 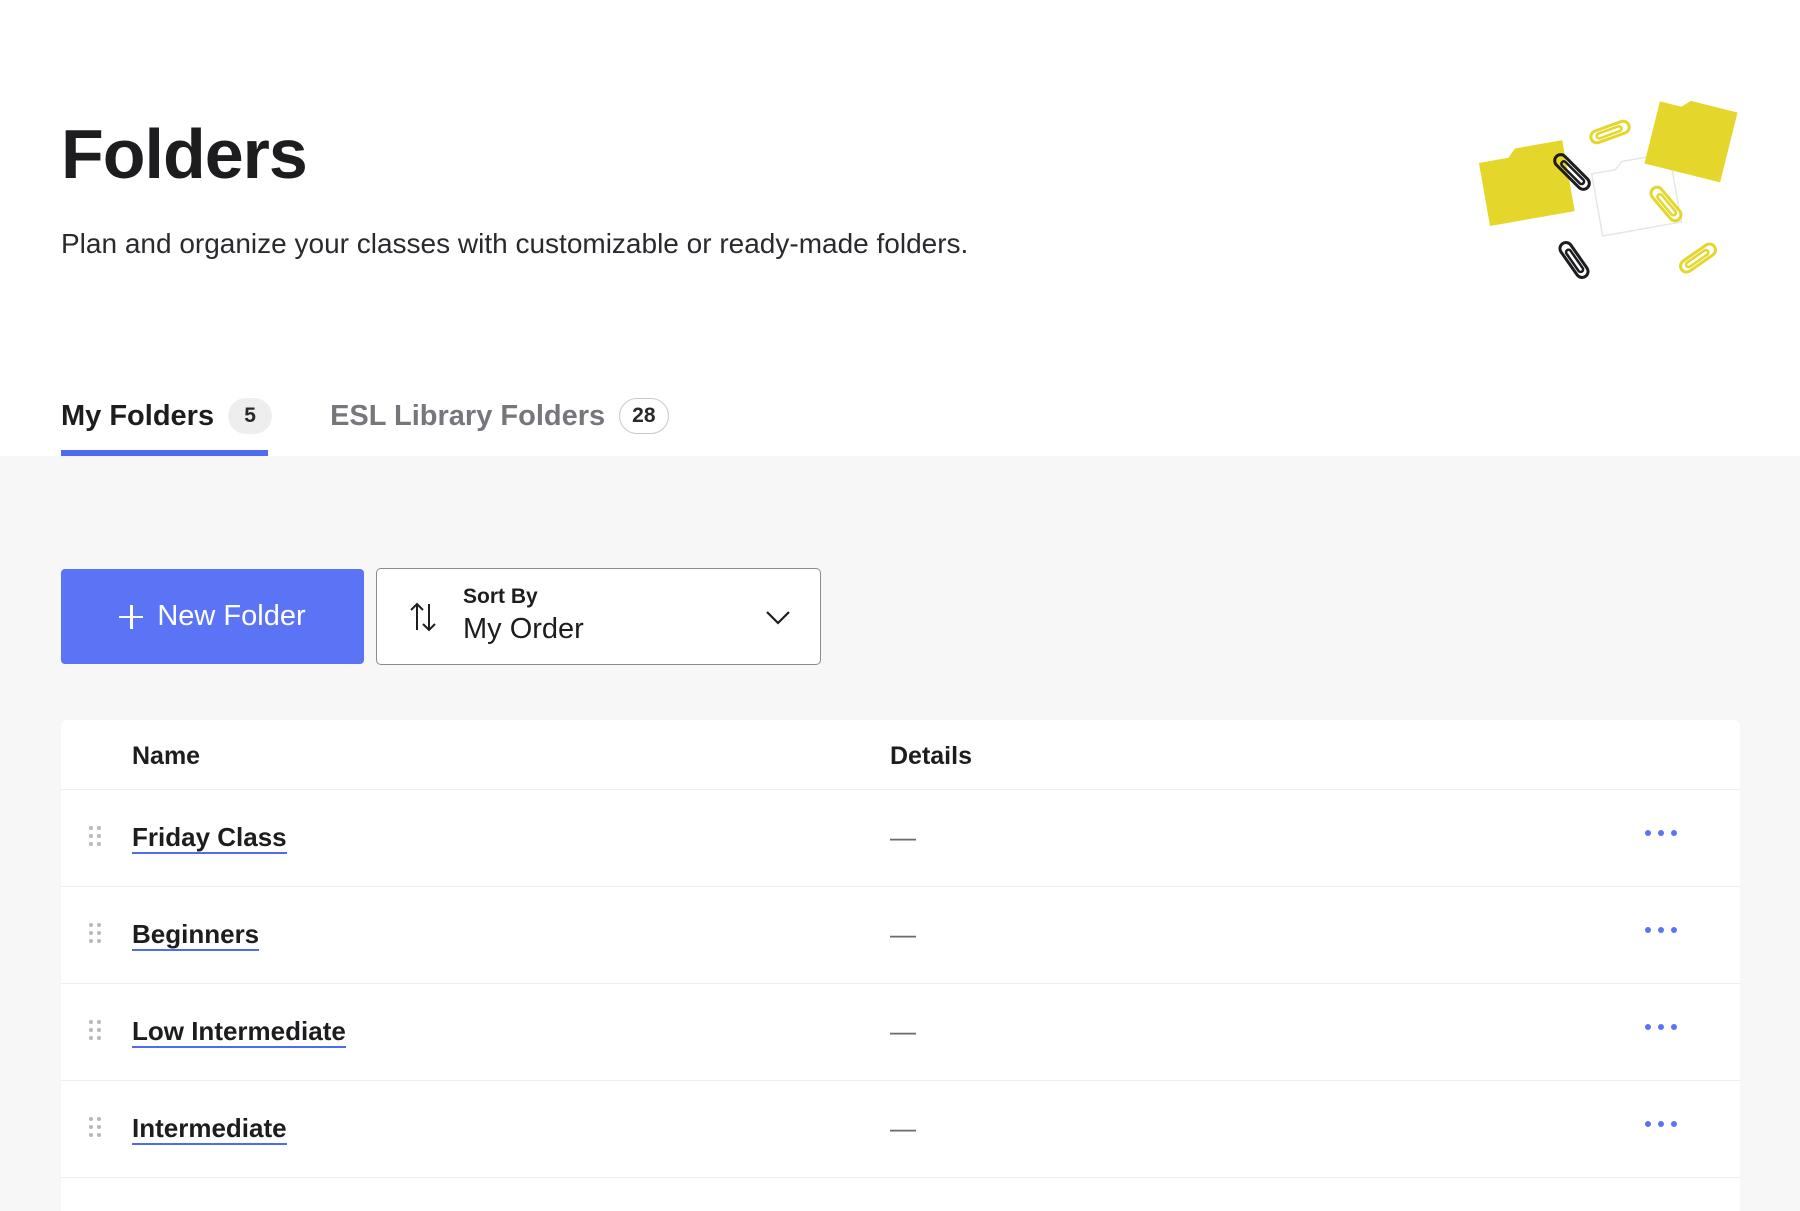 I want to click on sort-by-dropdown: Sort By My Order, so click(x=598, y=616).